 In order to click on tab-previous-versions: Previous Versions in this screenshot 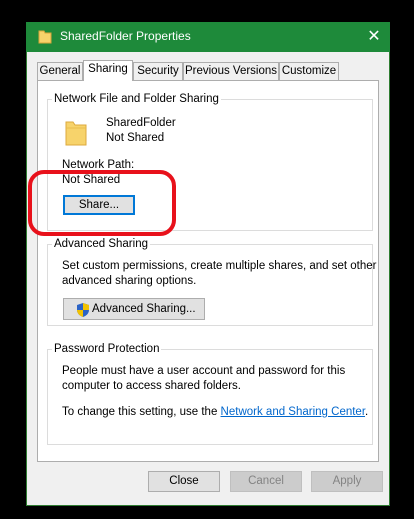, I will do `click(231, 71)`.